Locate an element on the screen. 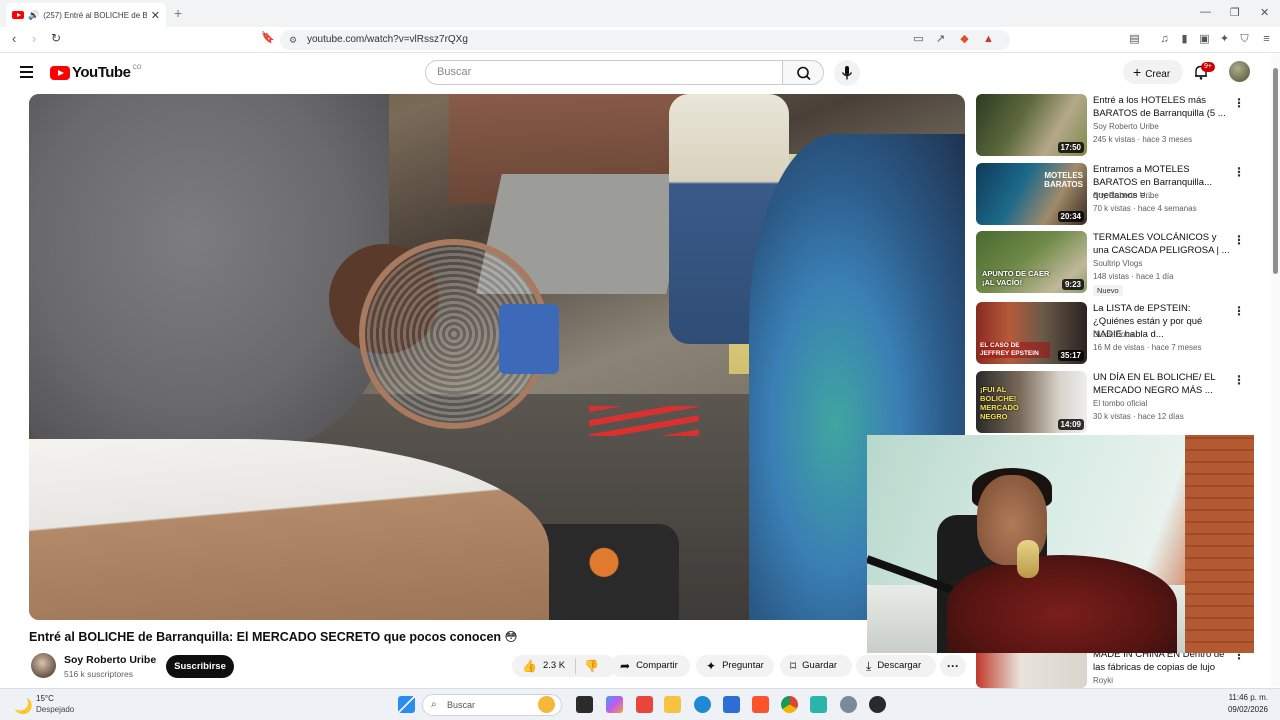 The width and height of the screenshot is (1280, 720). minimize-icon: — is located at coordinates (1205, 12).